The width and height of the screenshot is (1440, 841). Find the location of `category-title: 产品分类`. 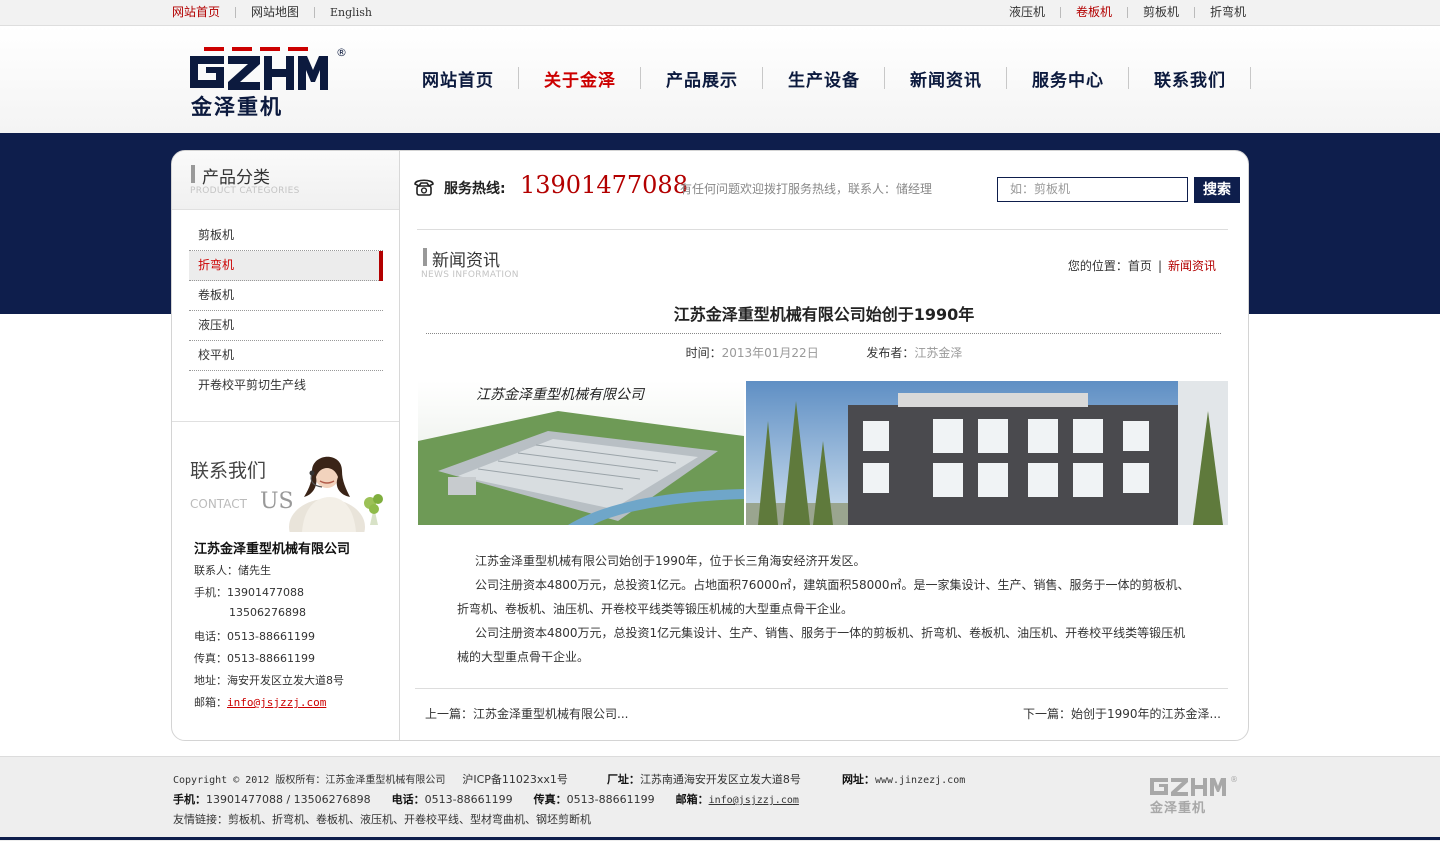

category-title: 产品分类 is located at coordinates (236, 178).